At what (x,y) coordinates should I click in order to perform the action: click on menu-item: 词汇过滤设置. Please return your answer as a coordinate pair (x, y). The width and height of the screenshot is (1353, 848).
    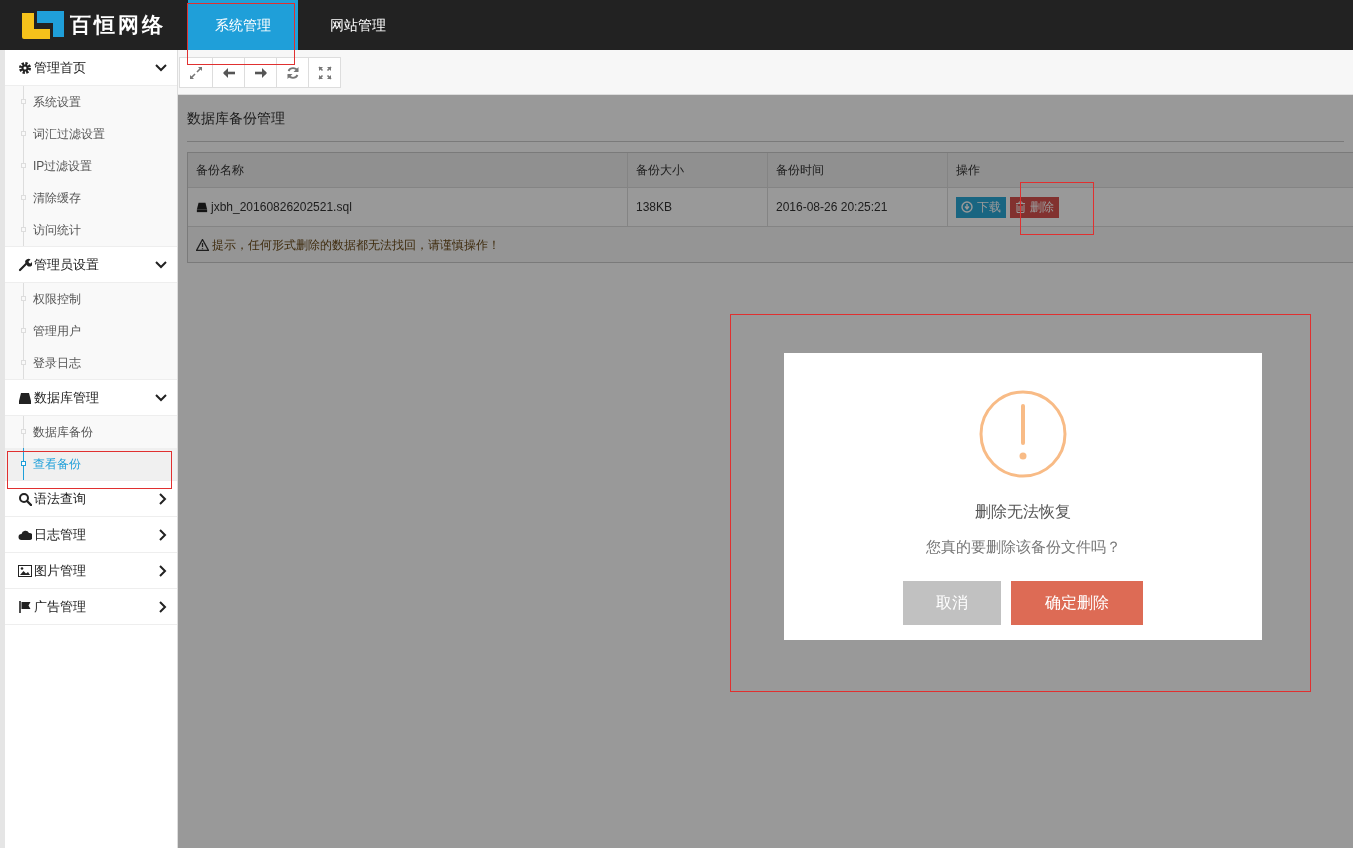
    Looking at the image, I should click on (91, 134).